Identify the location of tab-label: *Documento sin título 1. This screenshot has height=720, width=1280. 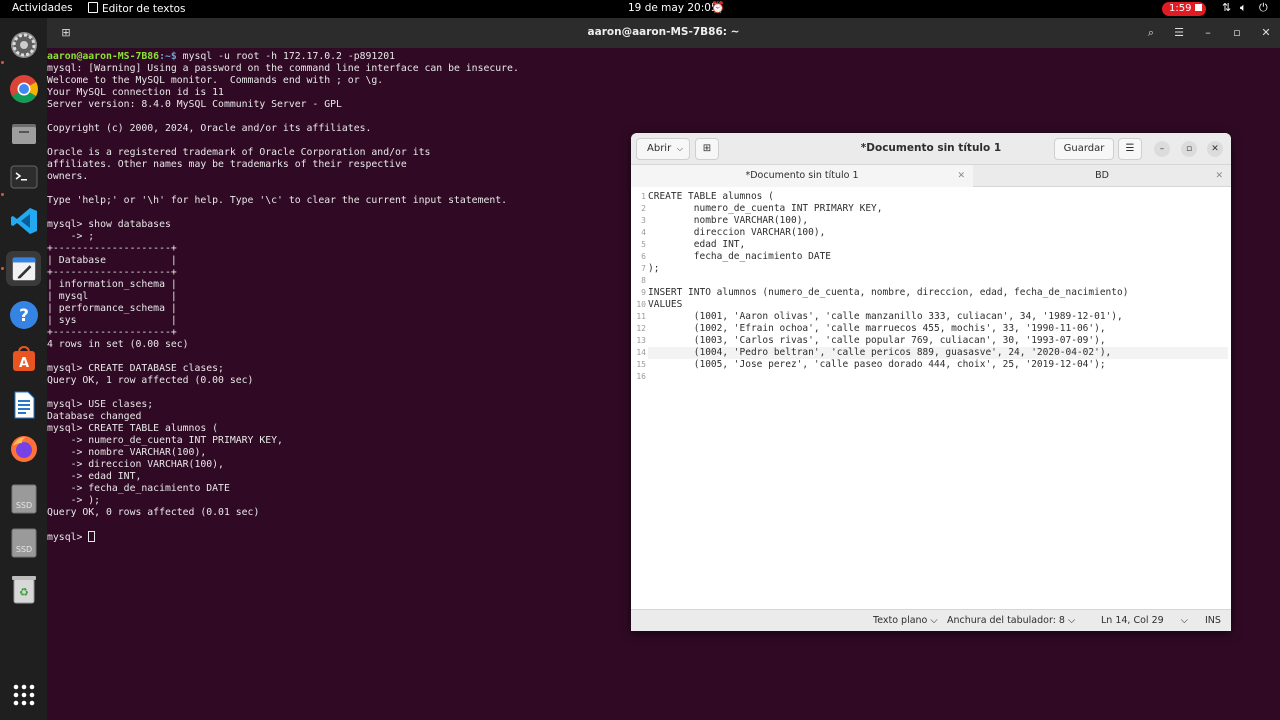
(802, 175).